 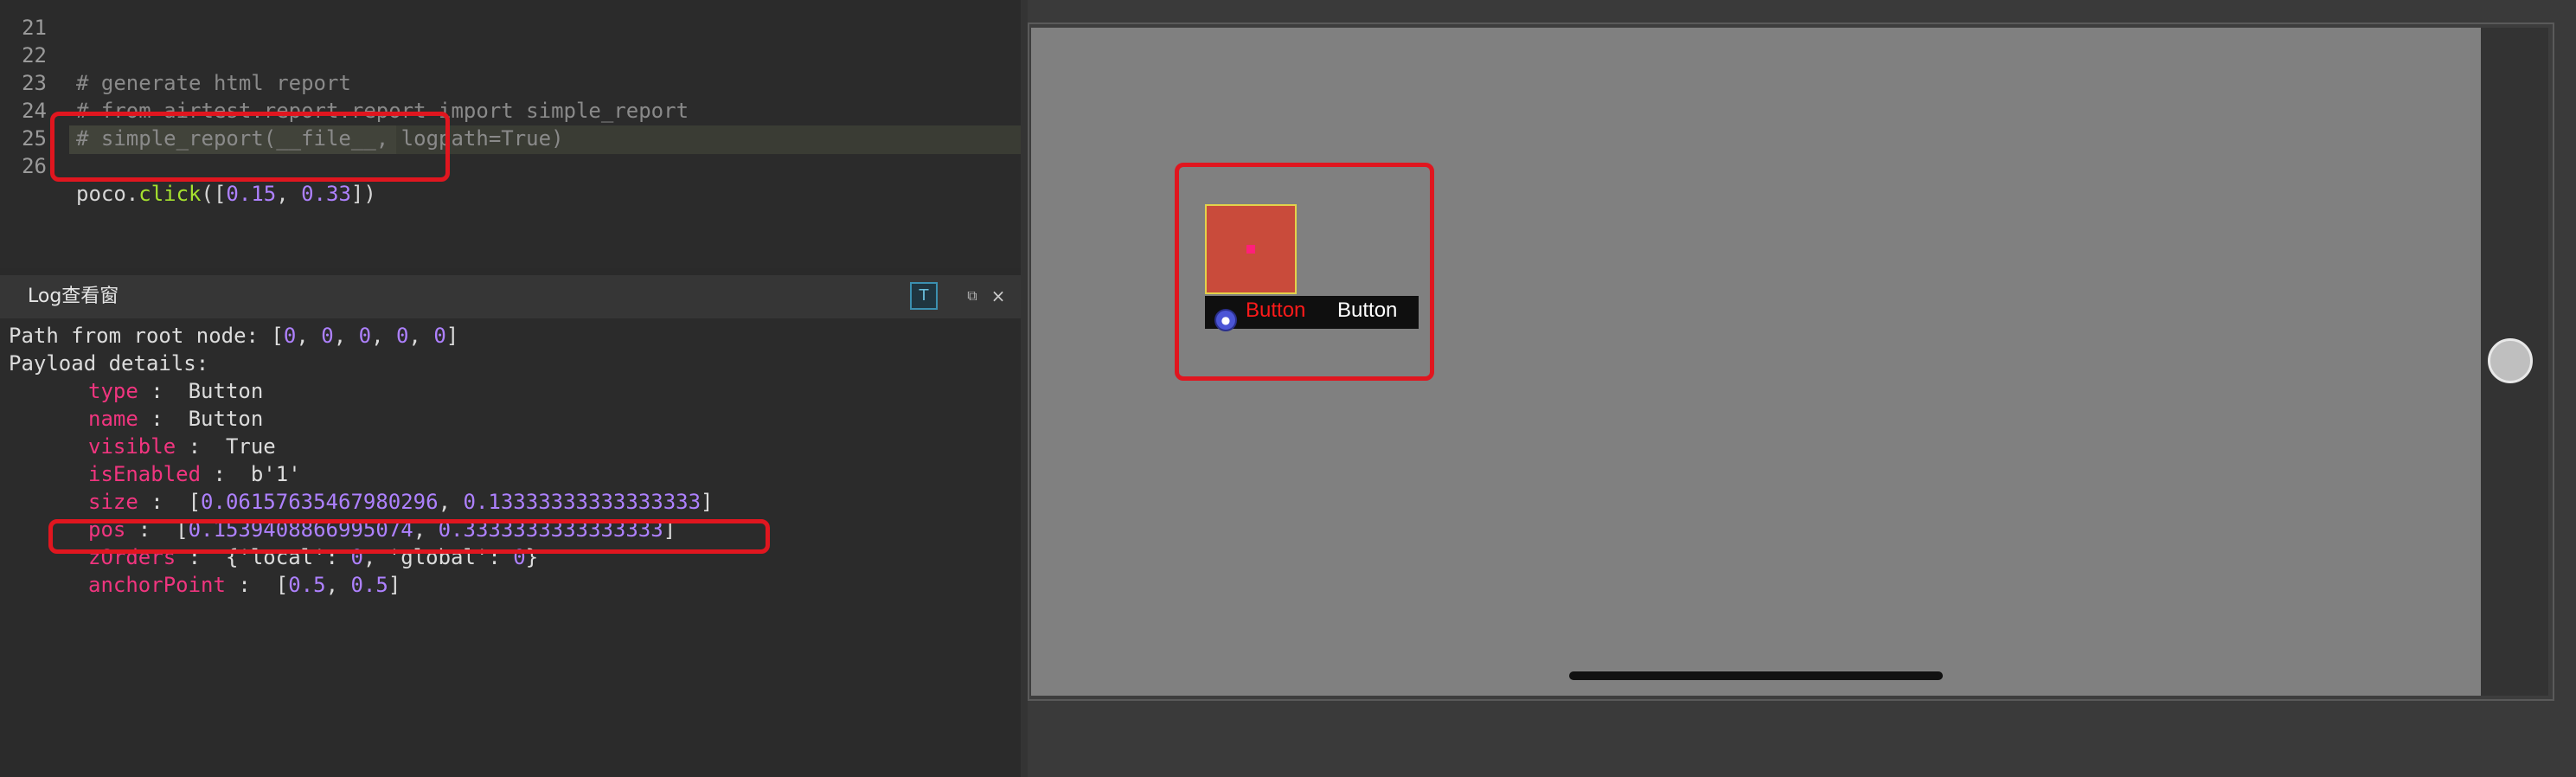 I want to click on field-key: size, so click(x=113, y=502).